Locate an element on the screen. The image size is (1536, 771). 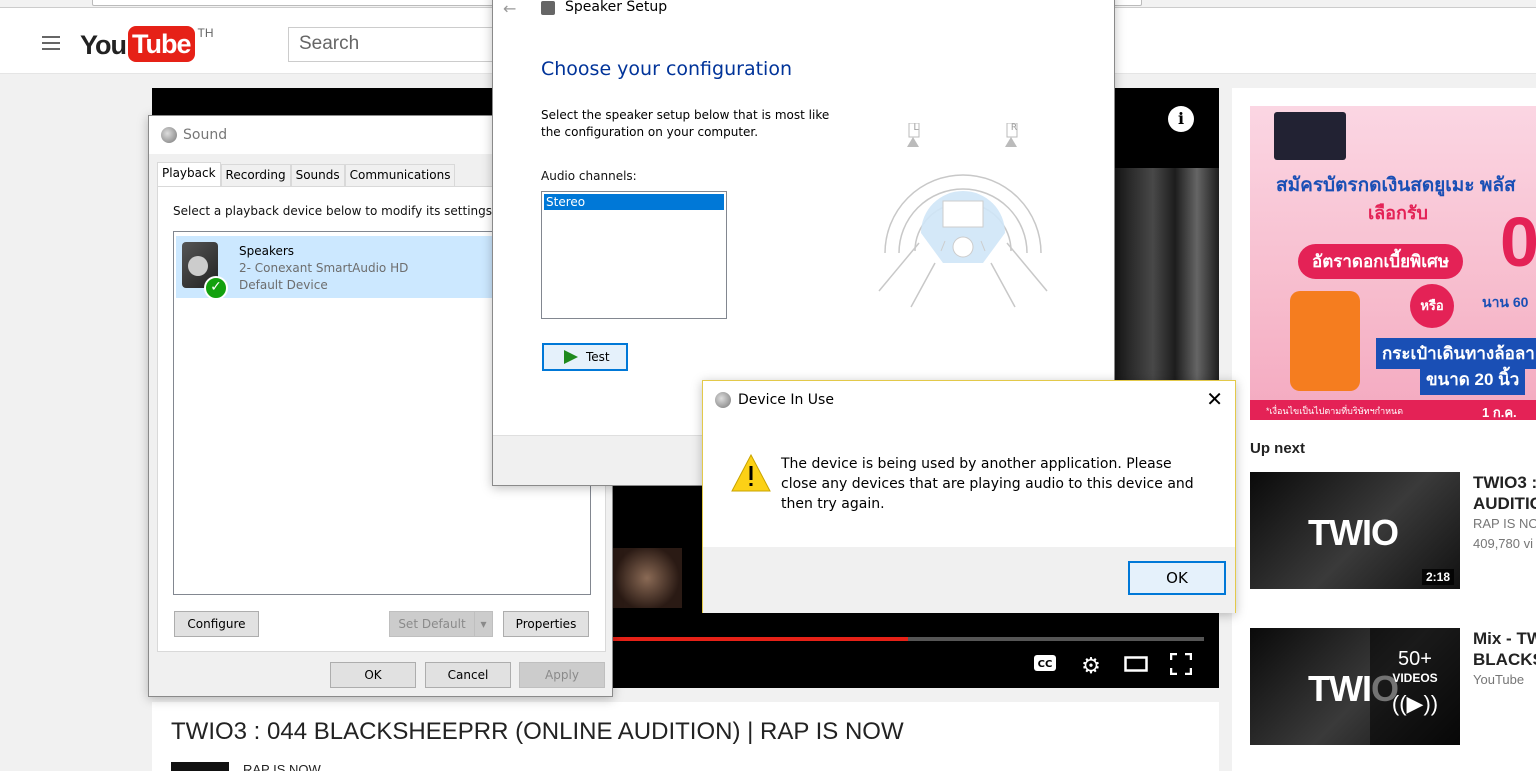
audio-channels-label: Audio channels: is located at coordinates (589, 176).